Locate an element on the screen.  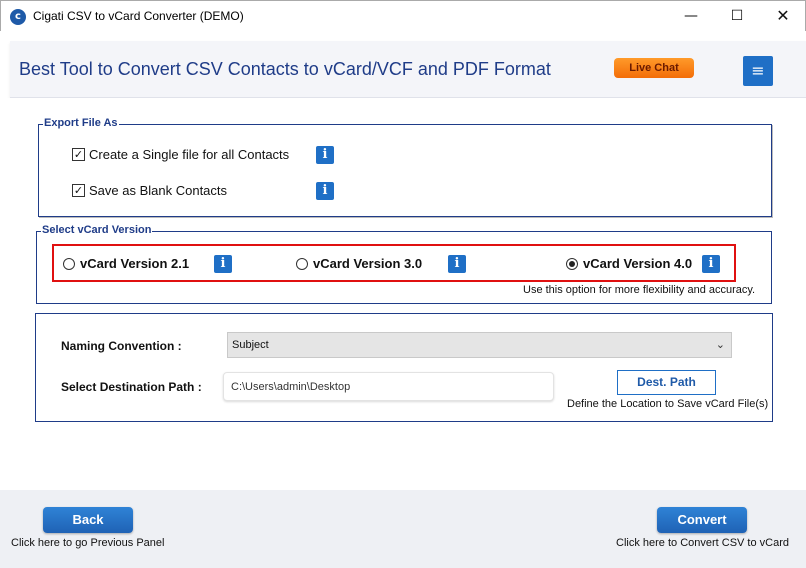
blank-contacts-checkbox: ✓ is located at coordinates (78, 190).